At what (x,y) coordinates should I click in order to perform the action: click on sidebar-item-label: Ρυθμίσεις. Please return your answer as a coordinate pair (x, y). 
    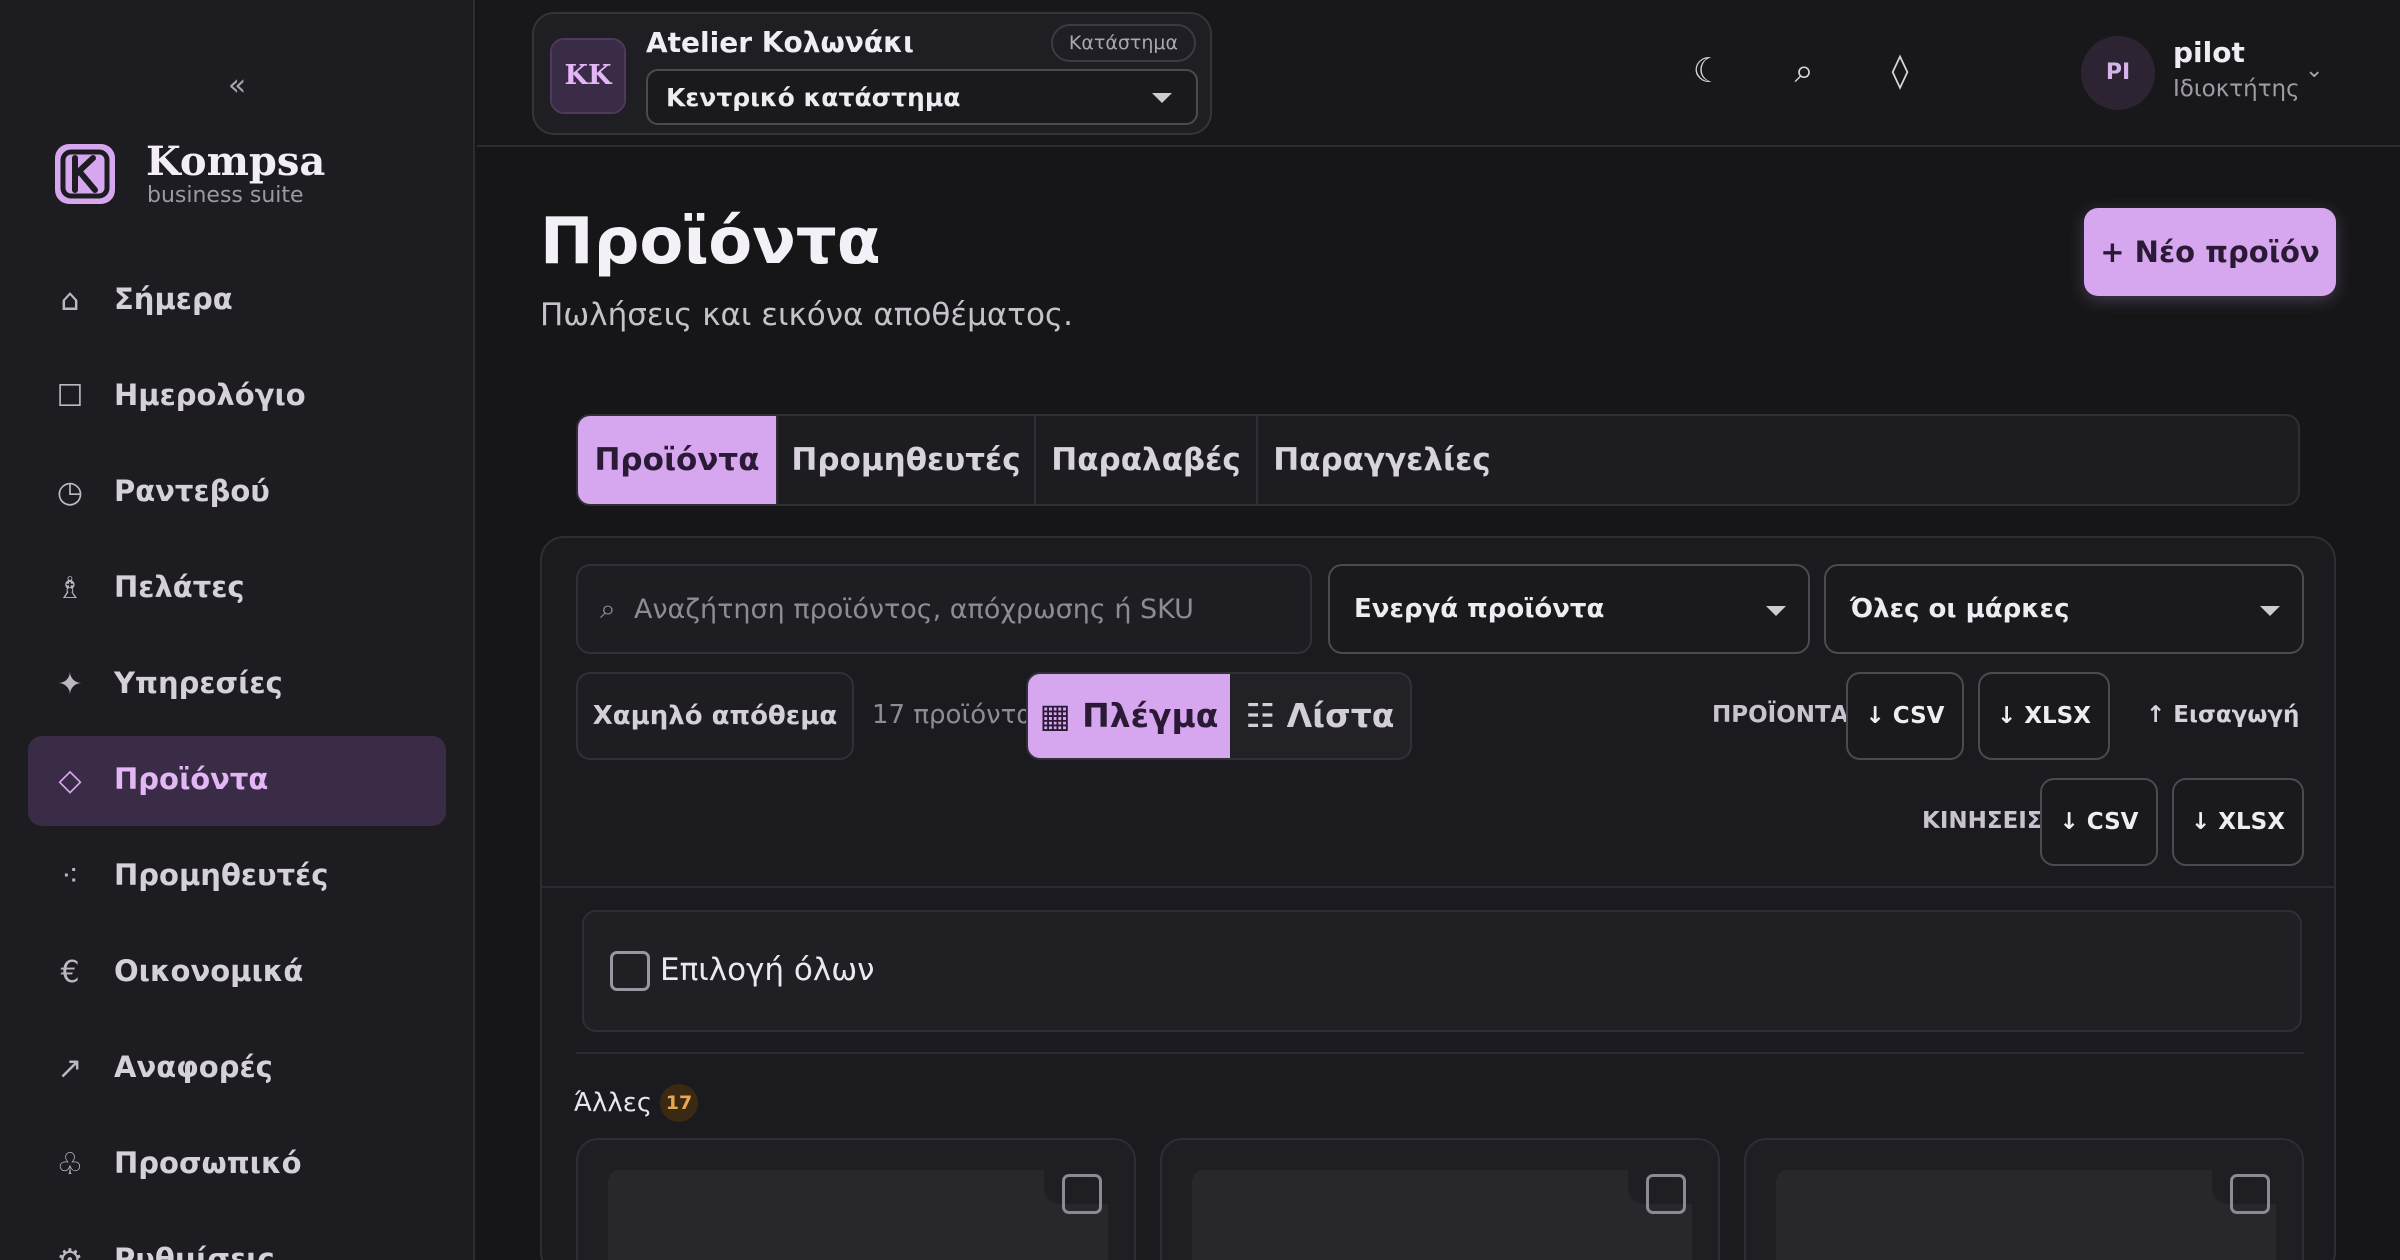
    Looking at the image, I should click on (194, 1251).